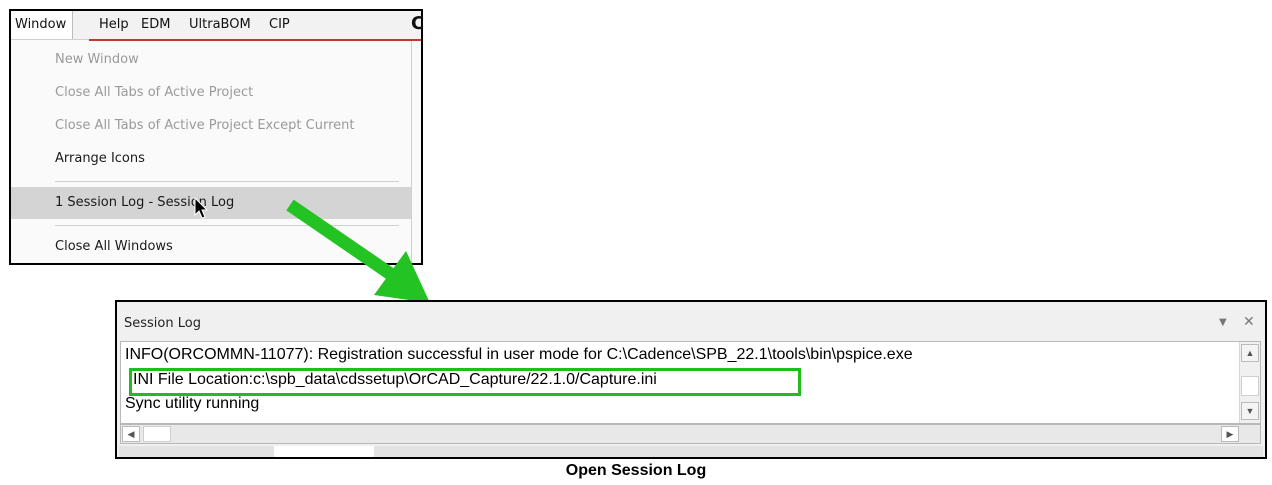  I want to click on vertical-scrollbar: ▲ ▼, so click(1249, 382).